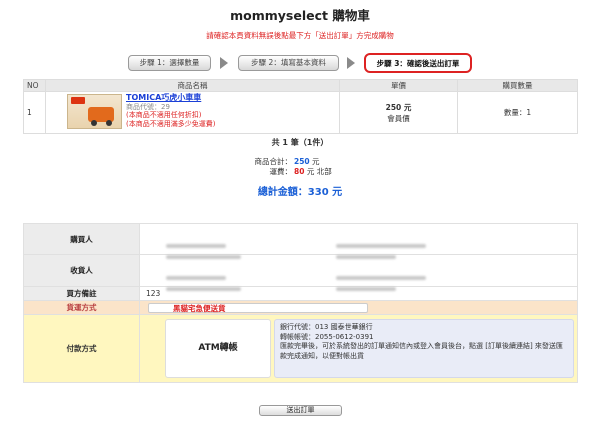  What do you see at coordinates (34, 112) in the screenshot?
I see `item-no: 1` at bounding box center [34, 112].